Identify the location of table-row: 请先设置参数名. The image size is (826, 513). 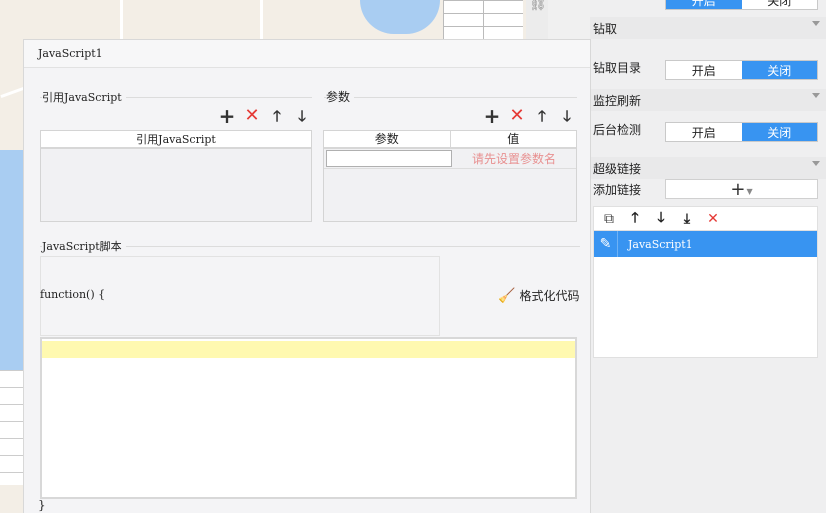
(450, 159).